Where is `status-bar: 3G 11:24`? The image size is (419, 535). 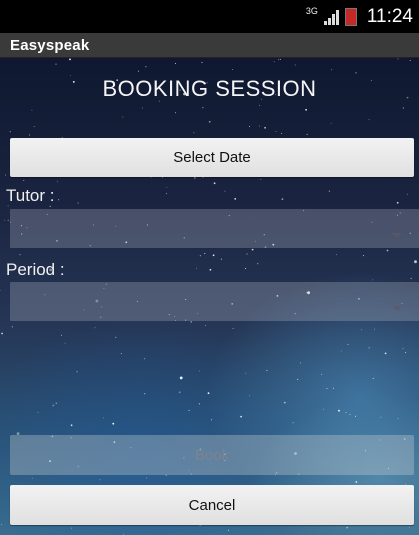
status-bar: 3G 11:24 is located at coordinates (209, 16).